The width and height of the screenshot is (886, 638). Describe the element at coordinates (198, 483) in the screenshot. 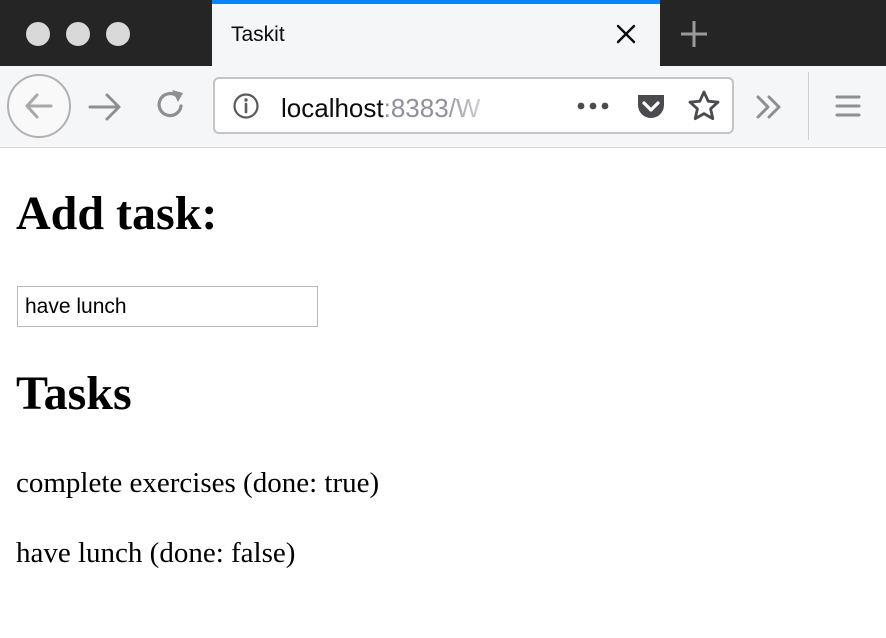

I see `task-item: complete exercises (done: true)` at that location.